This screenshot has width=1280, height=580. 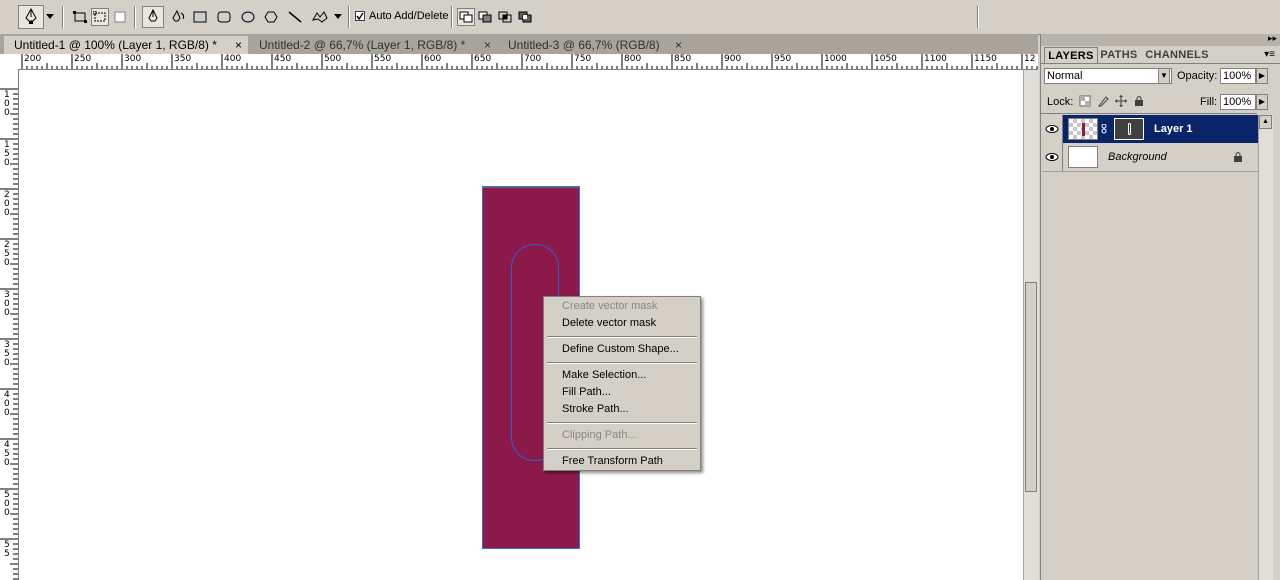 What do you see at coordinates (373, 45) in the screenshot?
I see `tab-untitled-2: Untitled-2 @ 66,7% (Layer 1, RGB/8) * ×` at bounding box center [373, 45].